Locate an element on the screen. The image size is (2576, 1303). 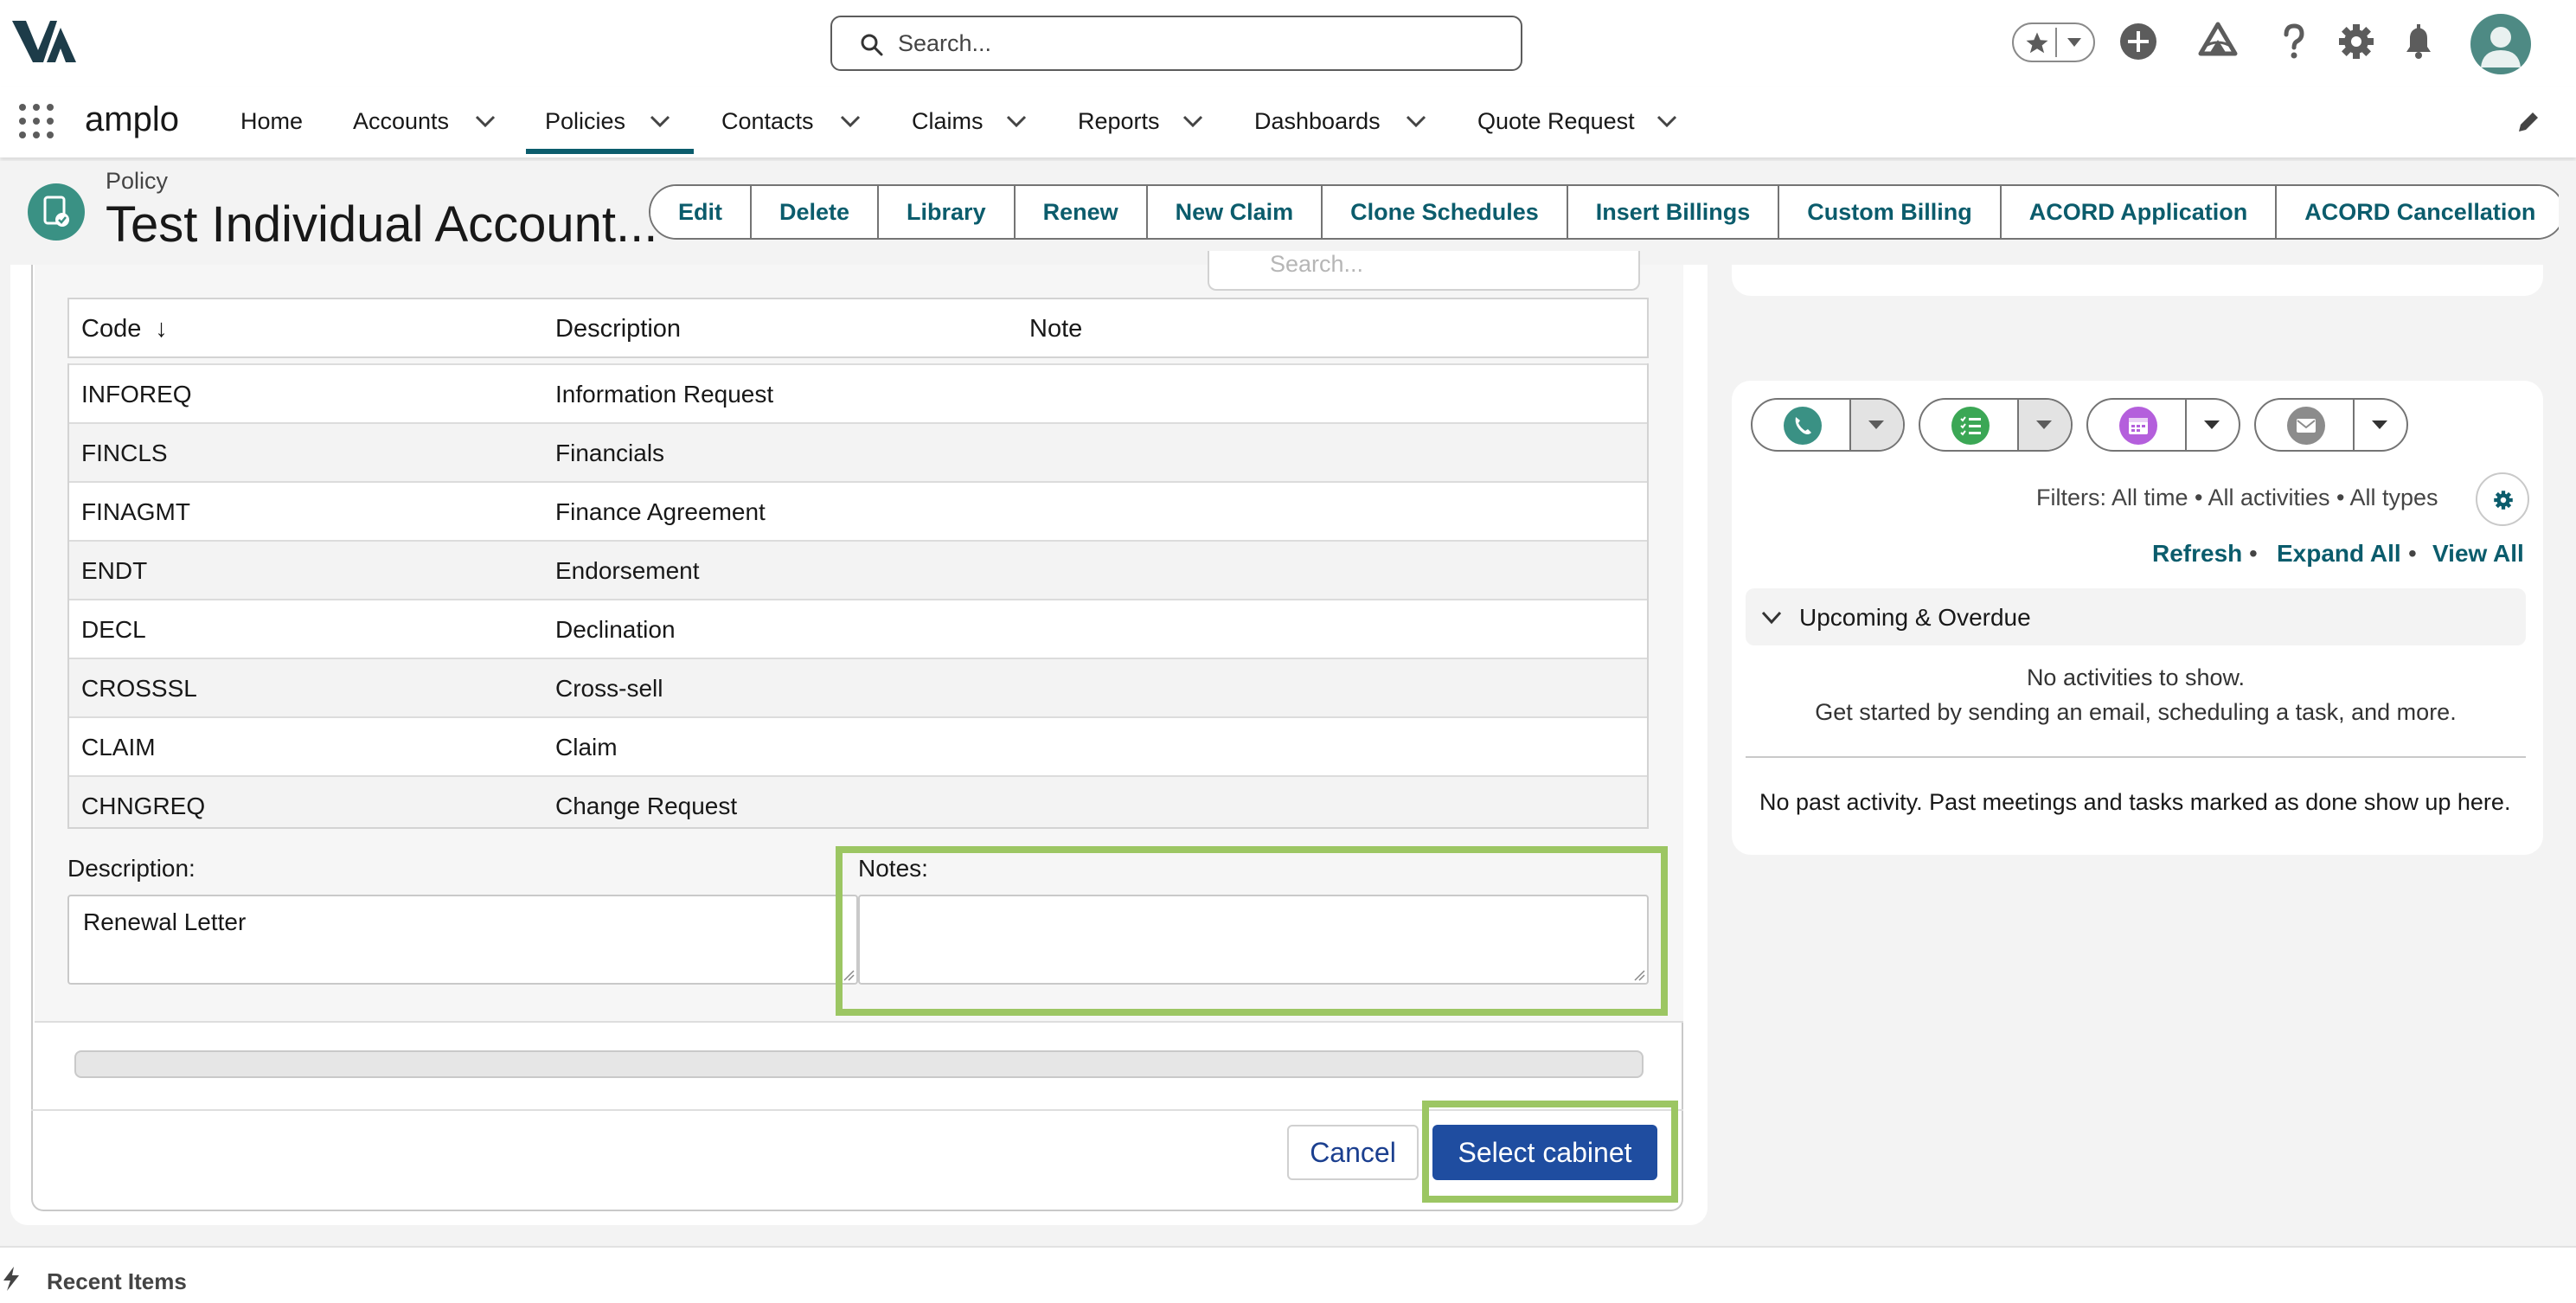
email-button is located at coordinates (2305, 425).